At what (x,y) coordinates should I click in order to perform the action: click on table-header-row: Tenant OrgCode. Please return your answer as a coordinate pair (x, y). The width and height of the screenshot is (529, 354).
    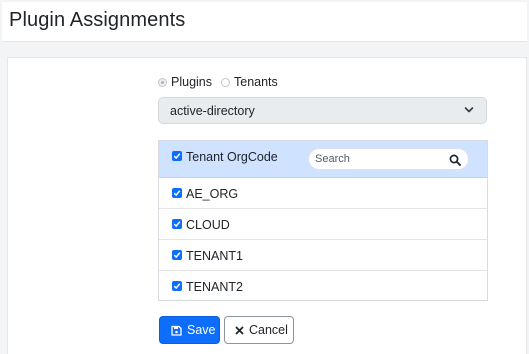
    Looking at the image, I should click on (323, 159).